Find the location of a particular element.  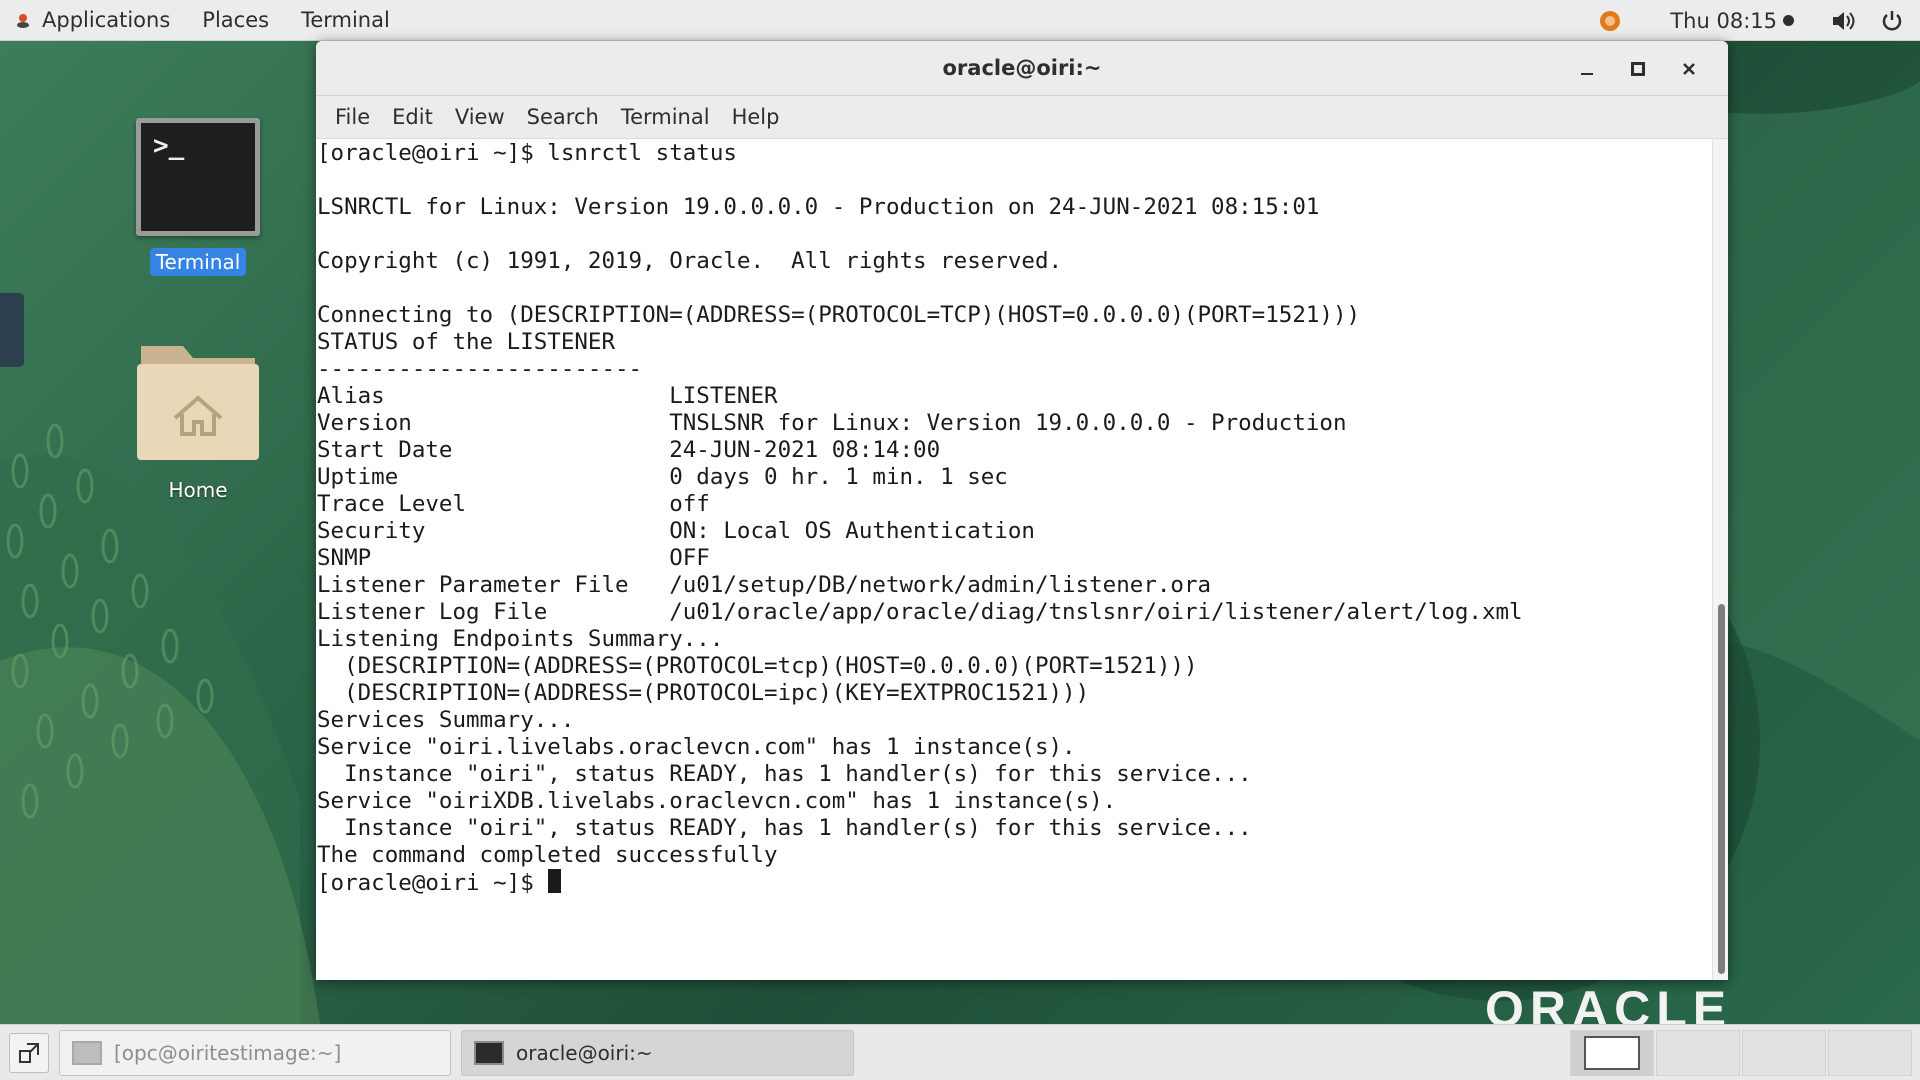

text-cursor is located at coordinates (555, 881).